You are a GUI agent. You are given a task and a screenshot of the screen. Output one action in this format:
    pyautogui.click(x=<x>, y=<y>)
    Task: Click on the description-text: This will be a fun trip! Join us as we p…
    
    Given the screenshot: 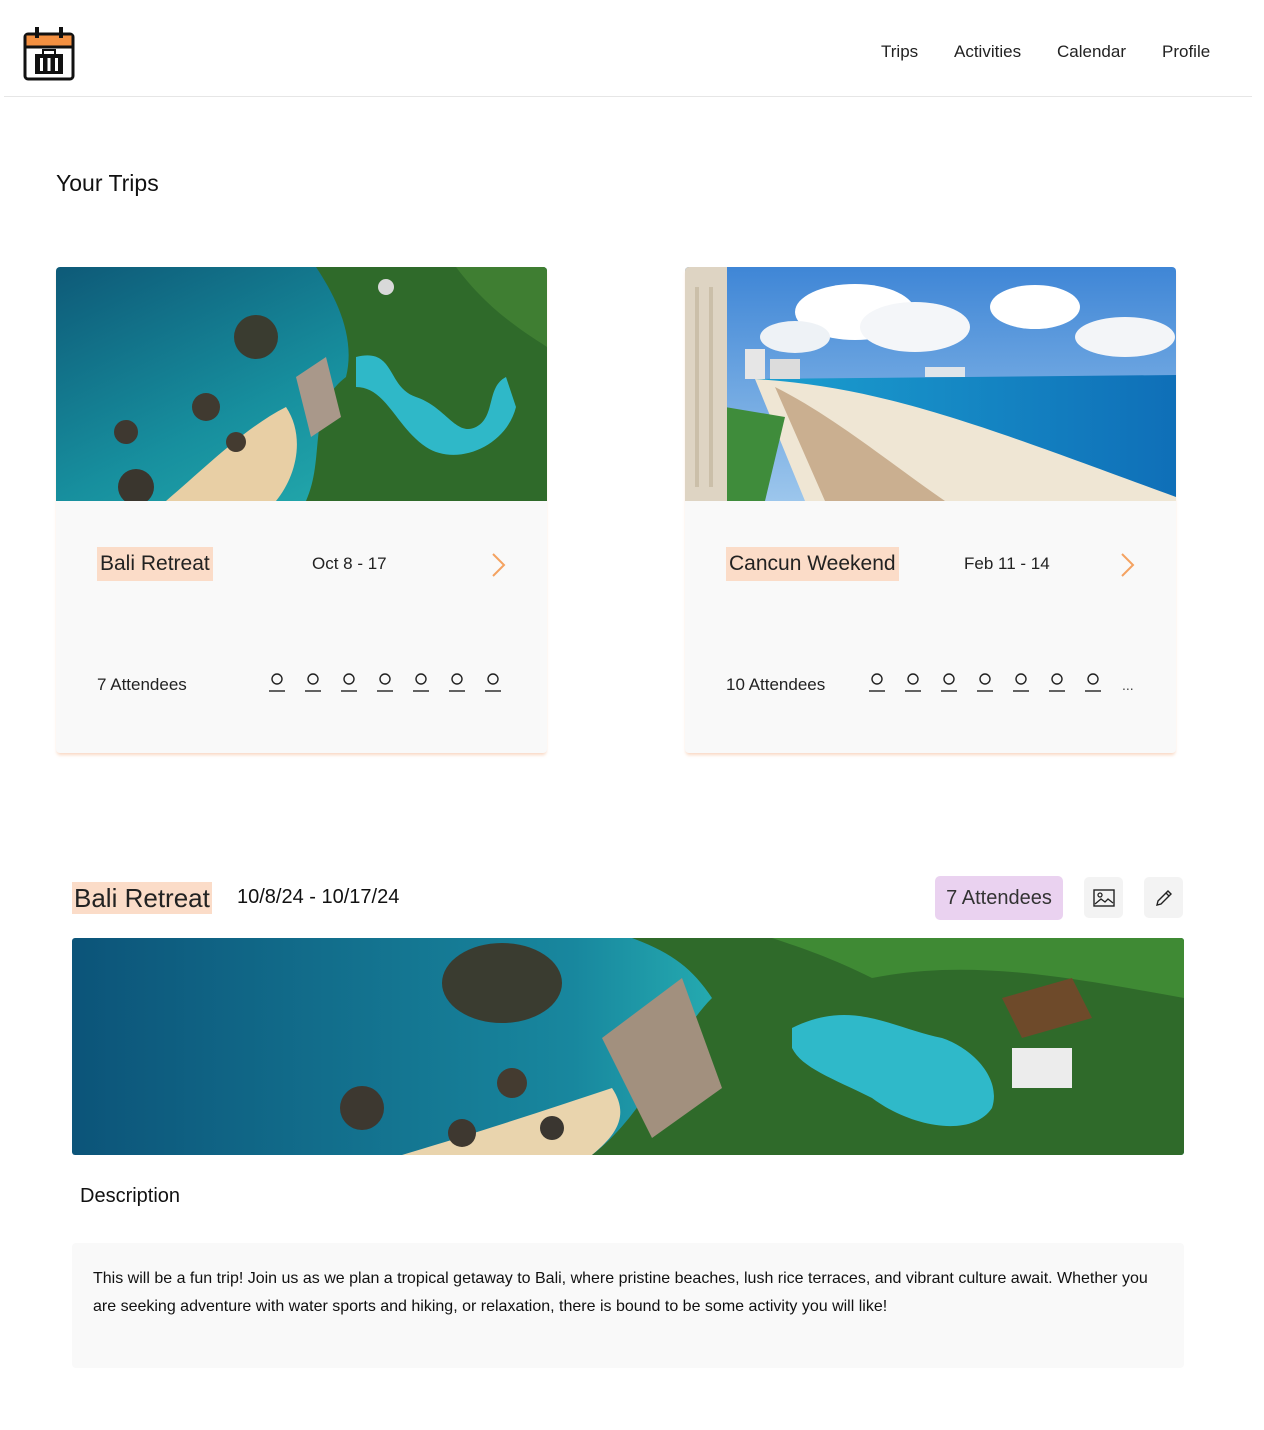 What is the action you would take?
    pyautogui.click(x=628, y=1305)
    